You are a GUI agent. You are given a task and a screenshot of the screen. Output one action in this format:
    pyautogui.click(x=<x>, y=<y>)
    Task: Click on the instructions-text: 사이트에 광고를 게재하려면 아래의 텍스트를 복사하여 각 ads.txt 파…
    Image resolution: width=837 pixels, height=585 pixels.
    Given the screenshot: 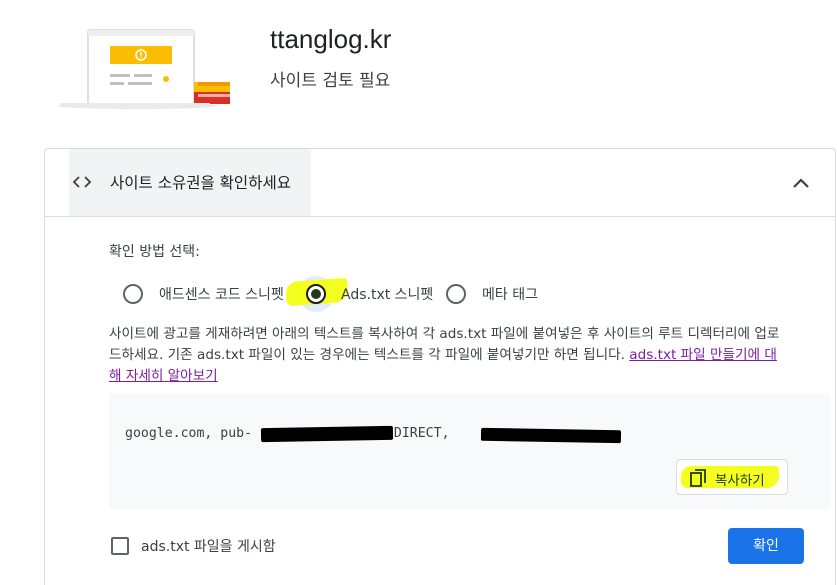 What is the action you would take?
    pyautogui.click(x=449, y=355)
    